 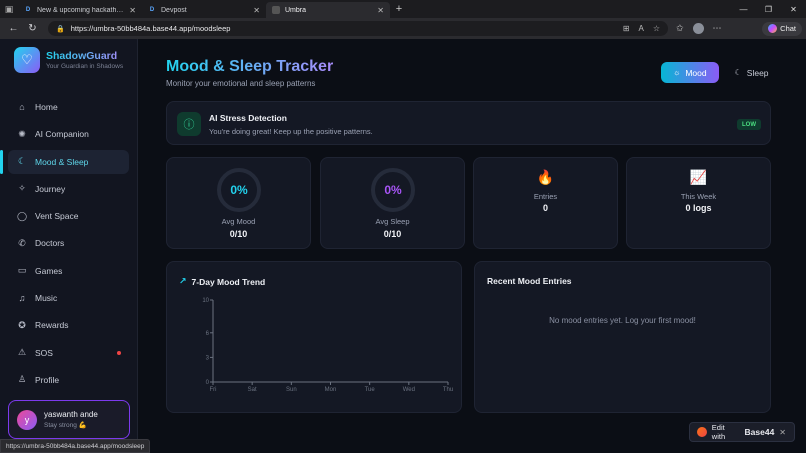 What do you see at coordinates (208, 334) in the screenshot?
I see `y-tick-label: 6` at bounding box center [208, 334].